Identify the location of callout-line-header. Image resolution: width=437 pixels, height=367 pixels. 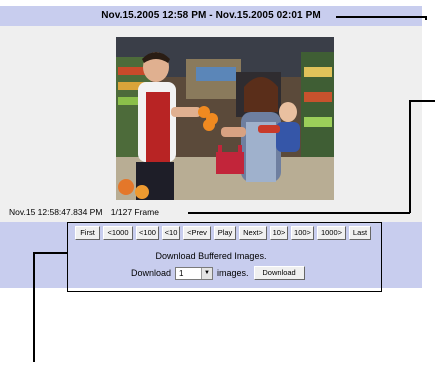
(381, 17).